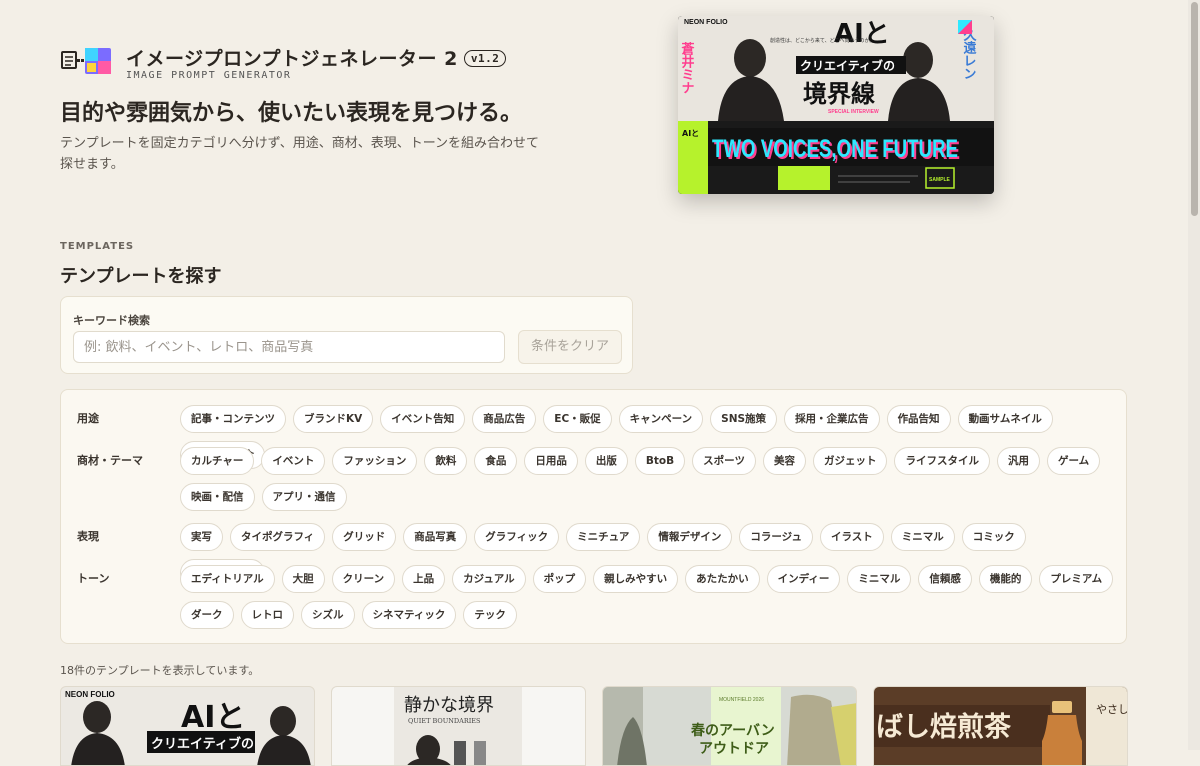  Describe the element at coordinates (661, 419) in the screenshot. I see `filter-chip: キャンペーン` at that location.